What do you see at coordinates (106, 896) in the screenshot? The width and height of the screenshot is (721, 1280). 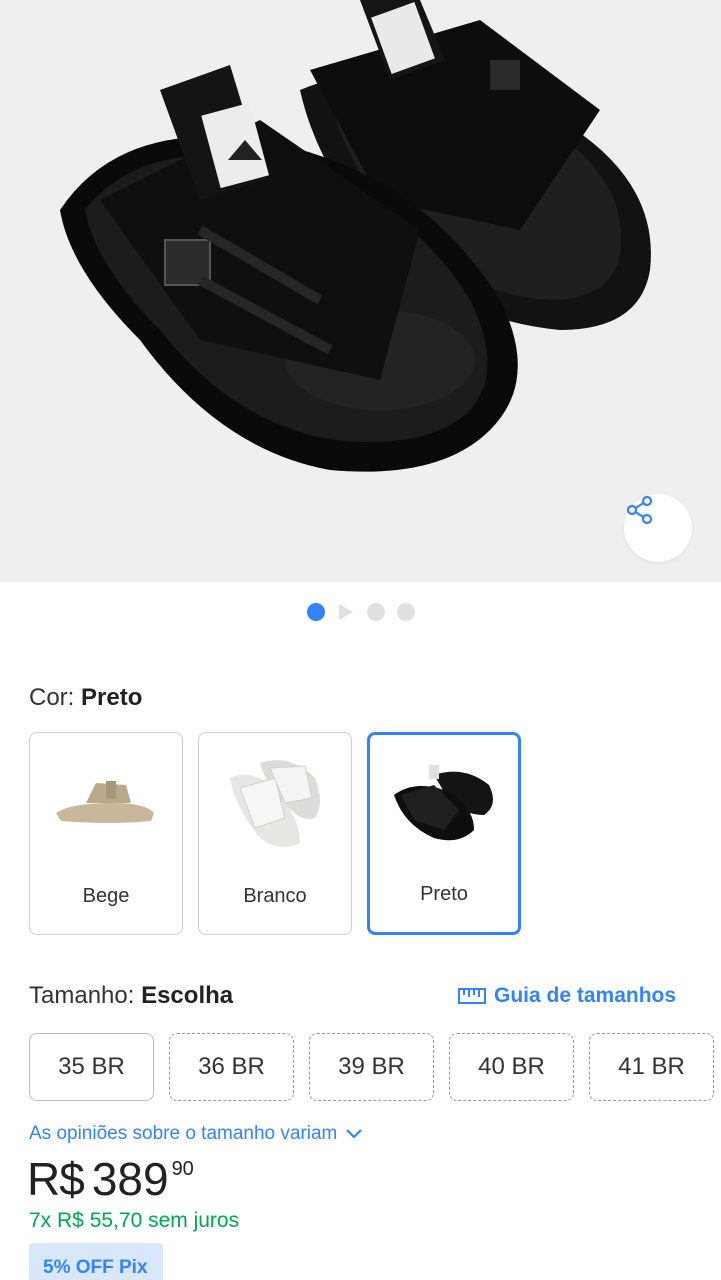 I see `color-option-label: Bege` at bounding box center [106, 896].